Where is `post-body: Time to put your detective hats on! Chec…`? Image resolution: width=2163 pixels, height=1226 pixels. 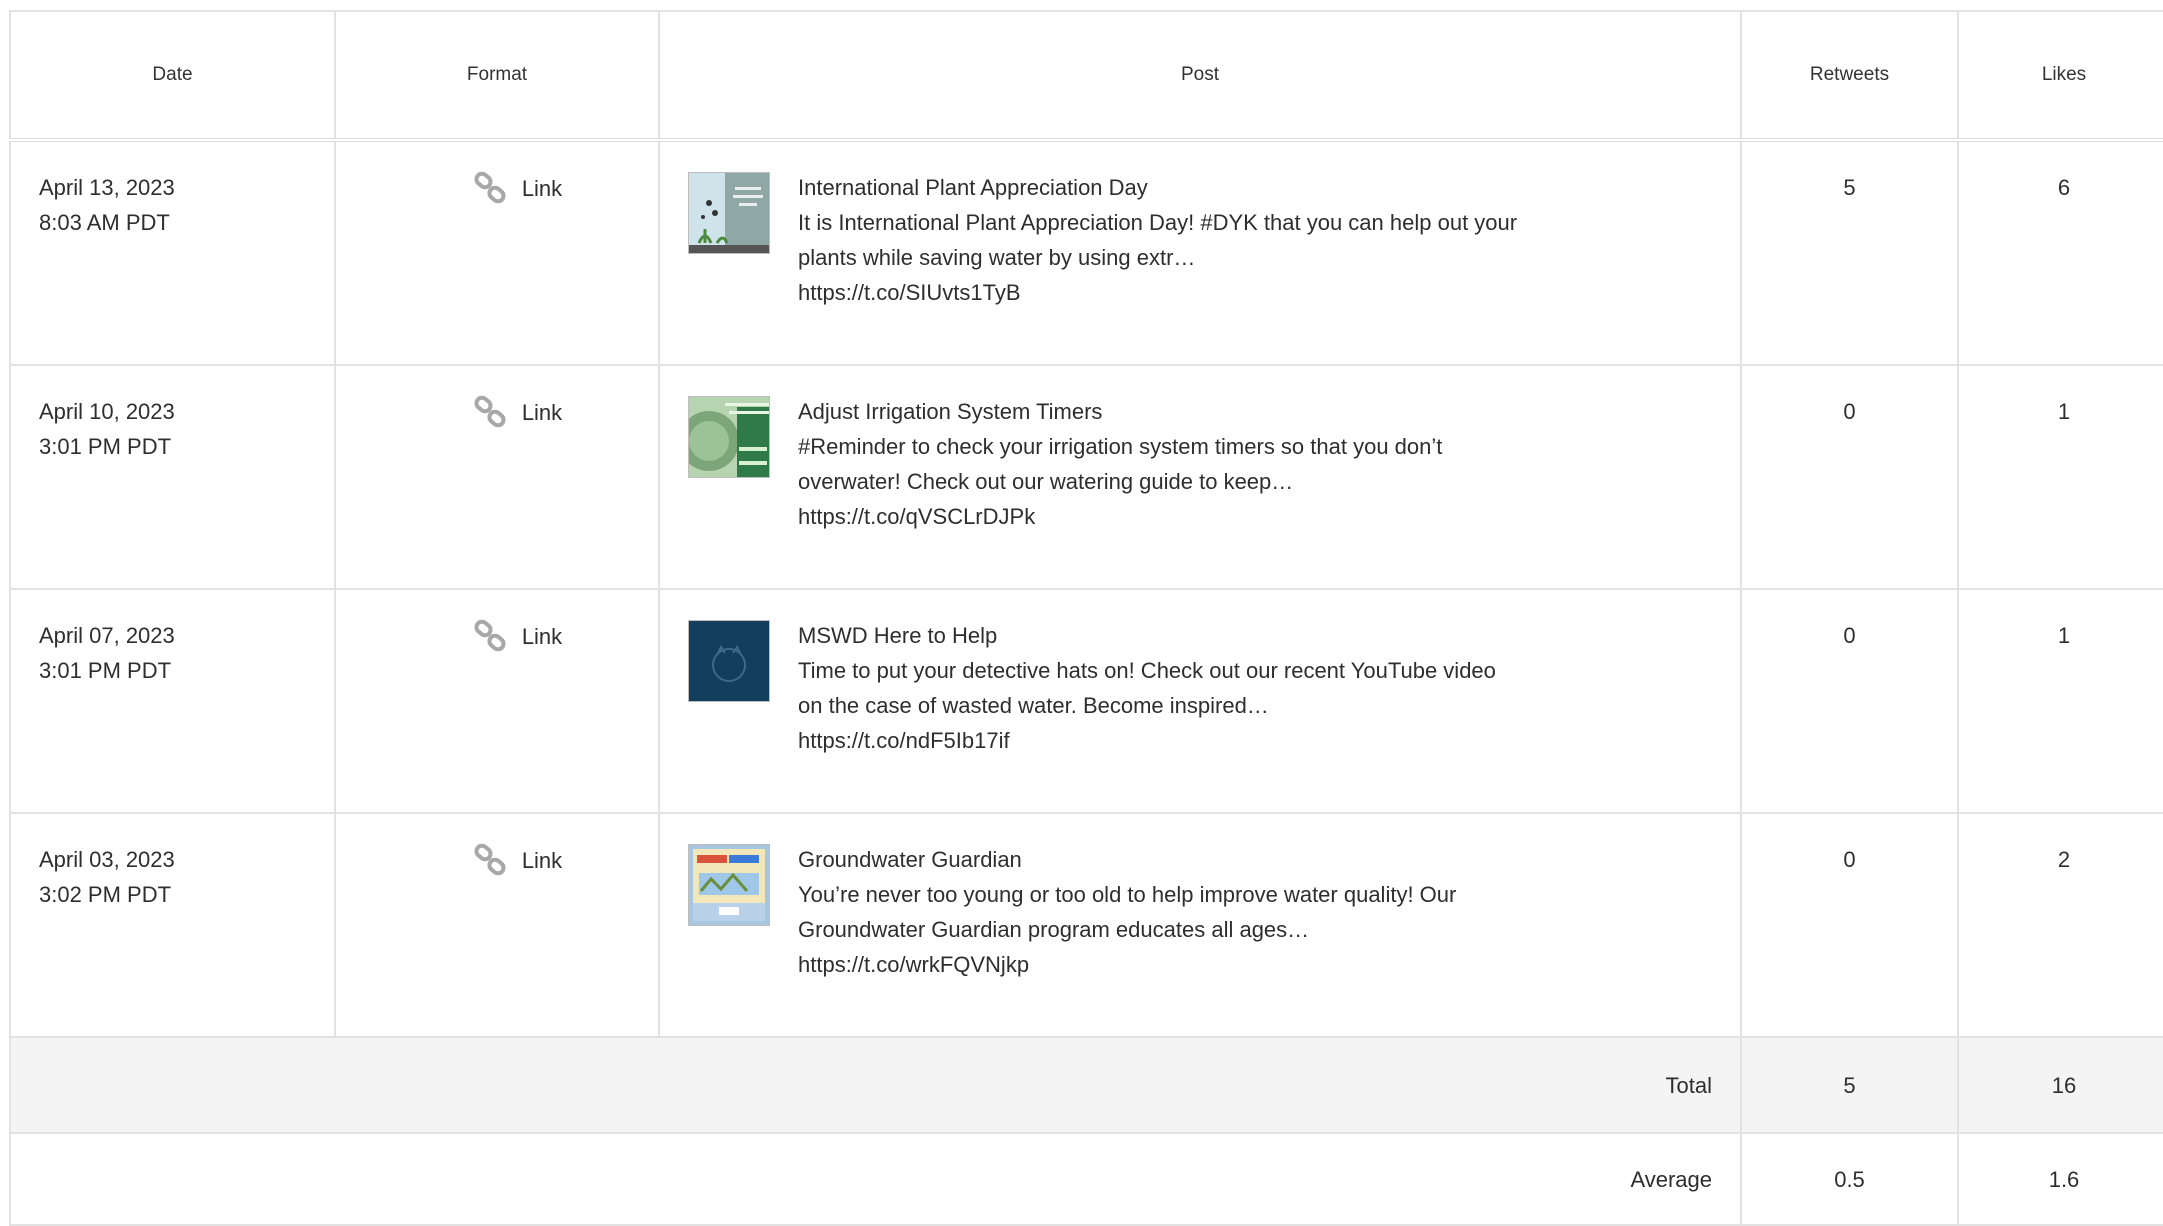
post-body: Time to put your detective hats on! Chec… is located at coordinates (1147, 688).